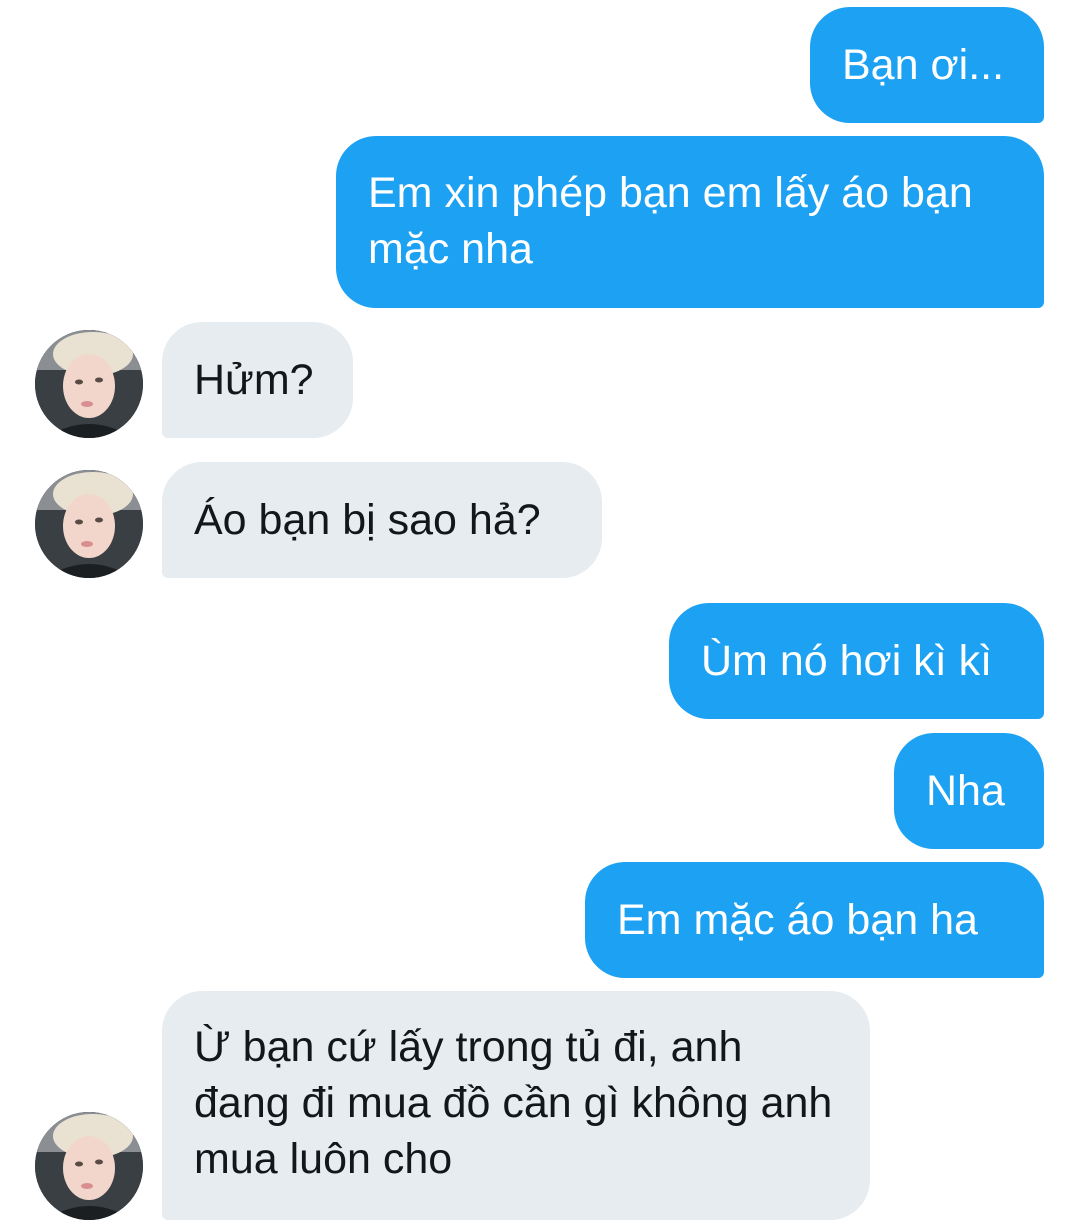 The width and height of the screenshot is (1080, 1230). I want to click on message-text: Nha, so click(965, 791).